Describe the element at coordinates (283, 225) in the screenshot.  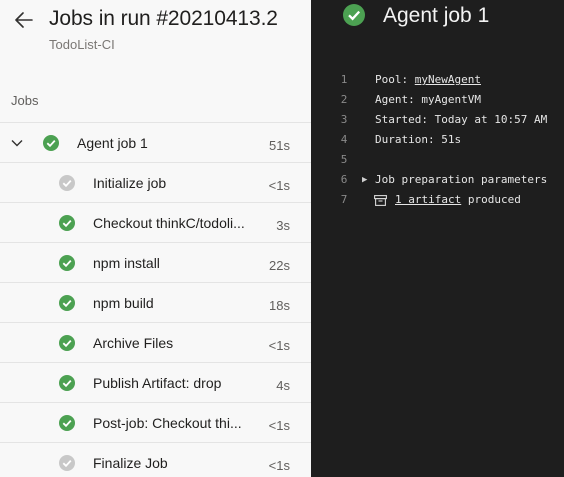
I see `step-duration: 3s` at that location.